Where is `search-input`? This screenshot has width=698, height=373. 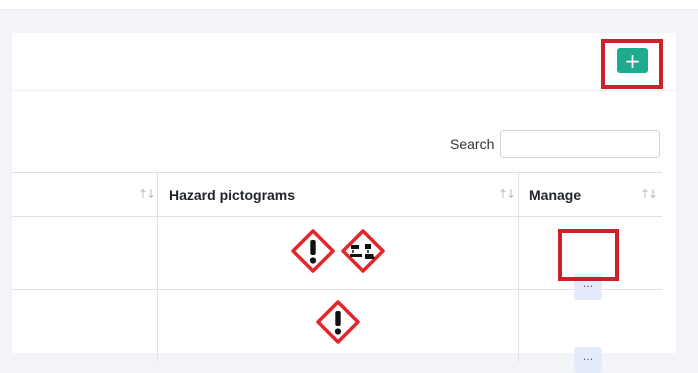
search-input is located at coordinates (580, 144).